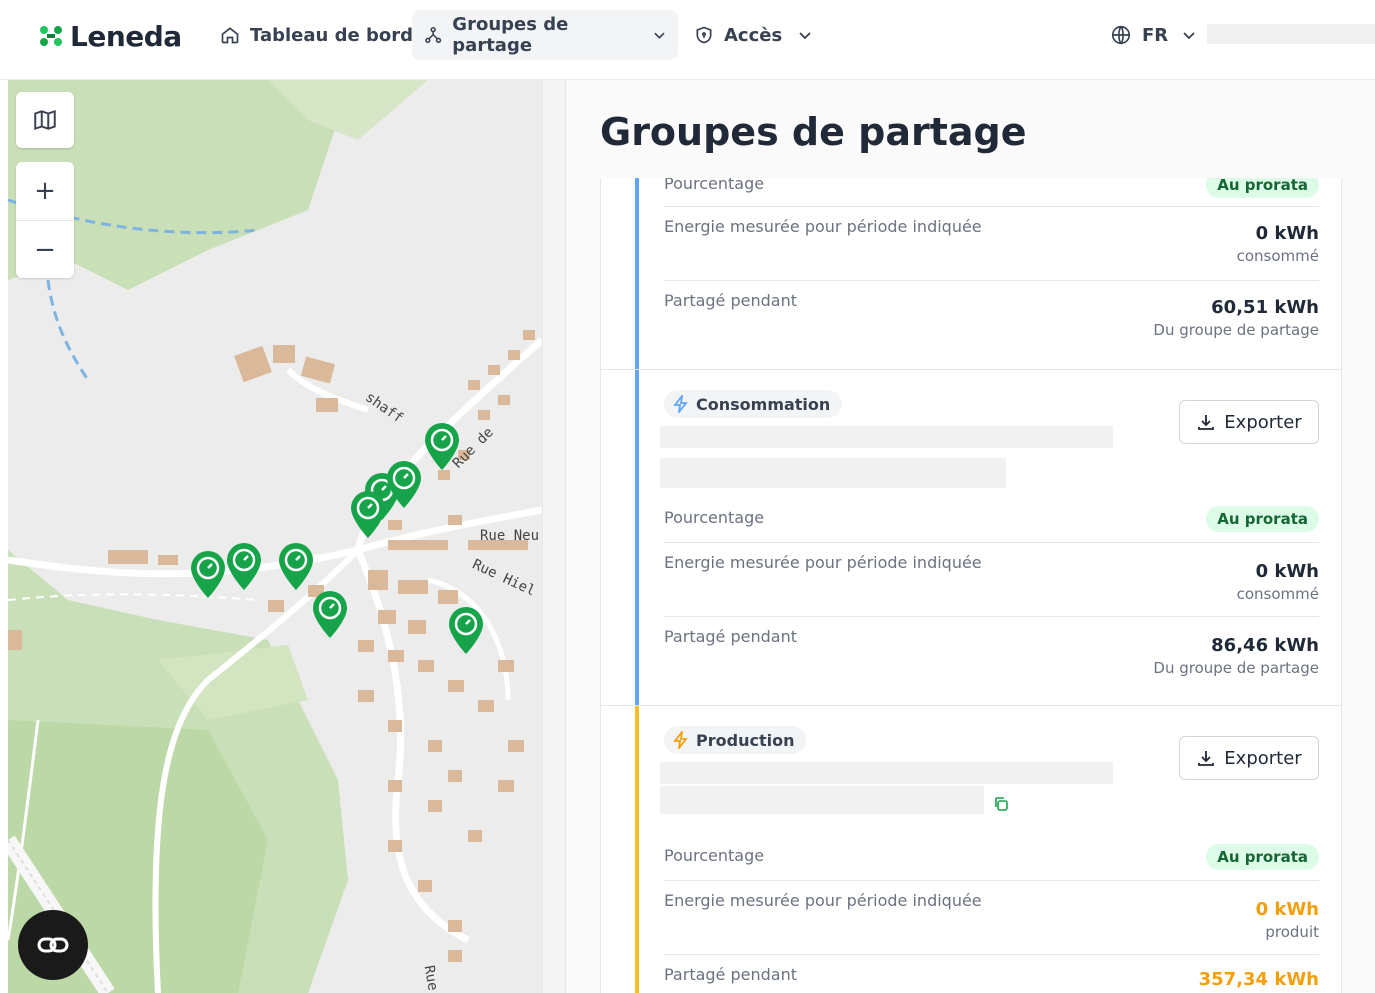  I want to click on nav-dashboard: Tableau de bord, so click(316, 35).